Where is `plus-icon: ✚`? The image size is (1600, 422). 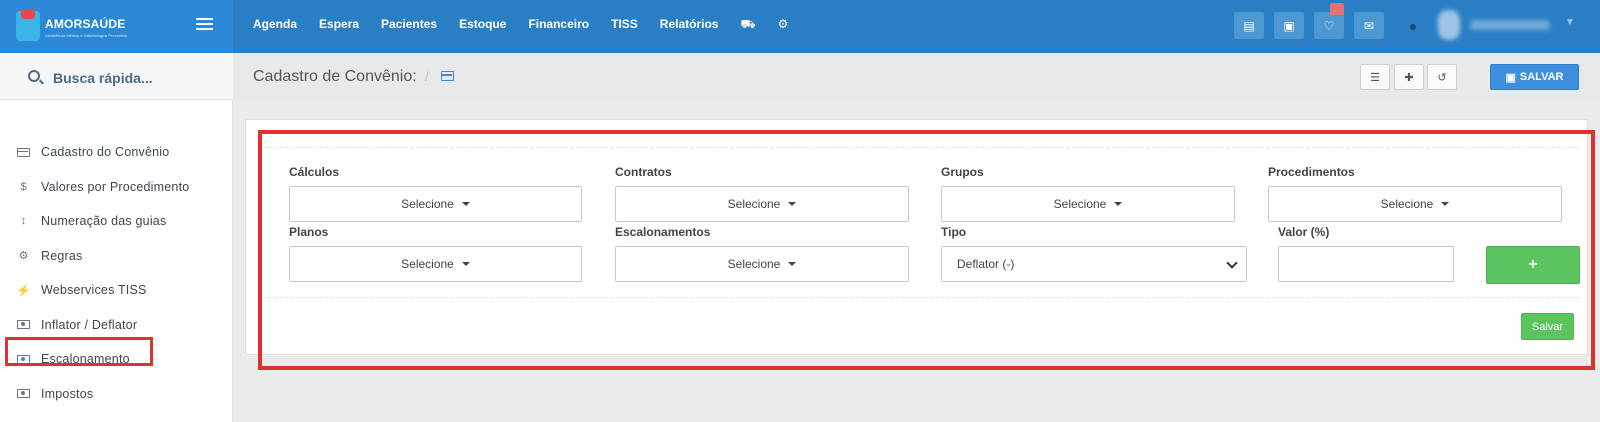 plus-icon: ✚ is located at coordinates (1409, 77).